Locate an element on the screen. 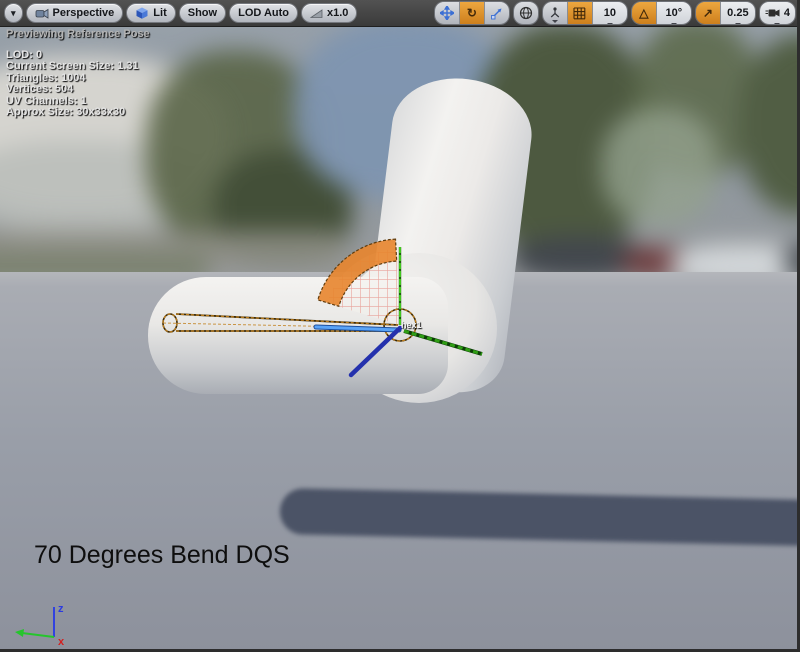 This screenshot has height=652, width=800. world-local-toggle-button is located at coordinates (525, 13).